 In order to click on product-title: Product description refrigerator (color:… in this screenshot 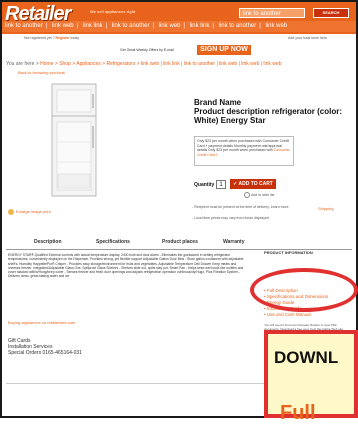, I will do `click(268, 116)`.